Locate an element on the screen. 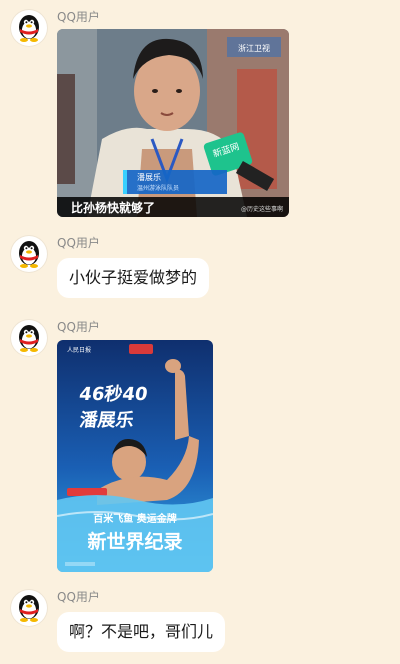  image-message: 人民日报 46秒40 潘展乐 百米飞鱼 奥运金牌 新世界纪录 is located at coordinates (135, 456).